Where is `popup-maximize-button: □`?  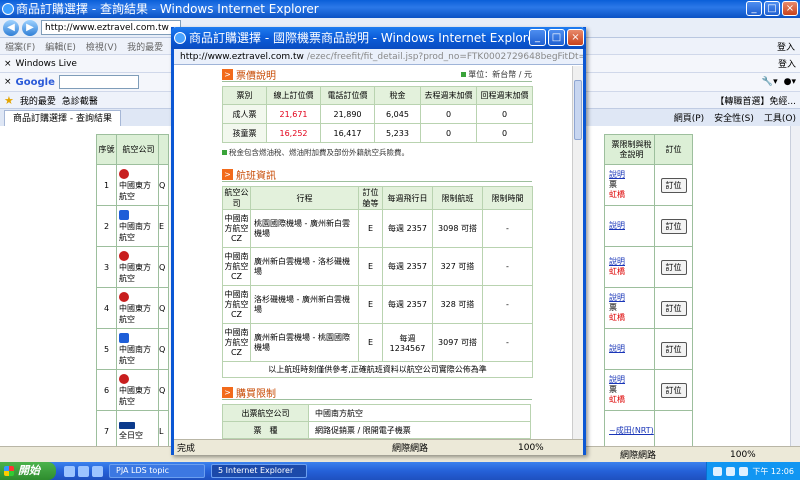
popup-maximize-button: □ is located at coordinates (556, 37).